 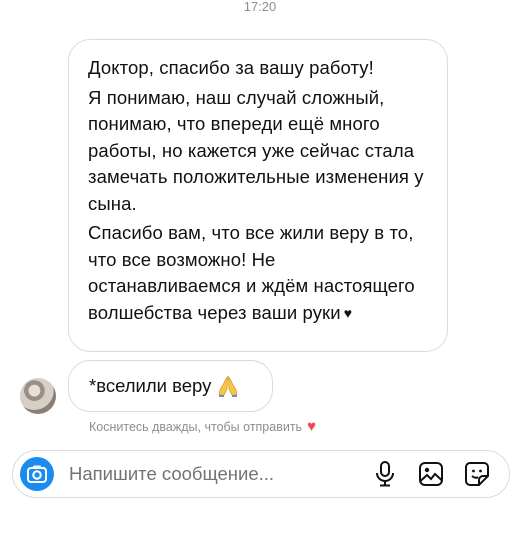 I want to click on camera-icon, so click(x=37, y=474).